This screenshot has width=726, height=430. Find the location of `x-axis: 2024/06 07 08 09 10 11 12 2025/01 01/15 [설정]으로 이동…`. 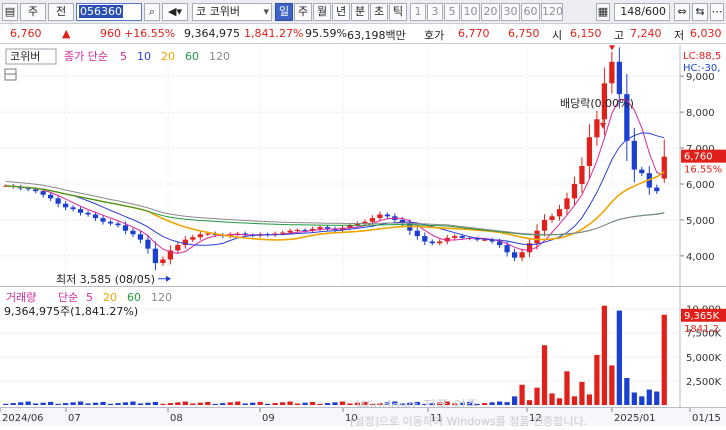

x-axis: 2024/06 07 08 09 10 11 12 2025/01 01/15 [설정]으로 이동… is located at coordinates (363, 417).